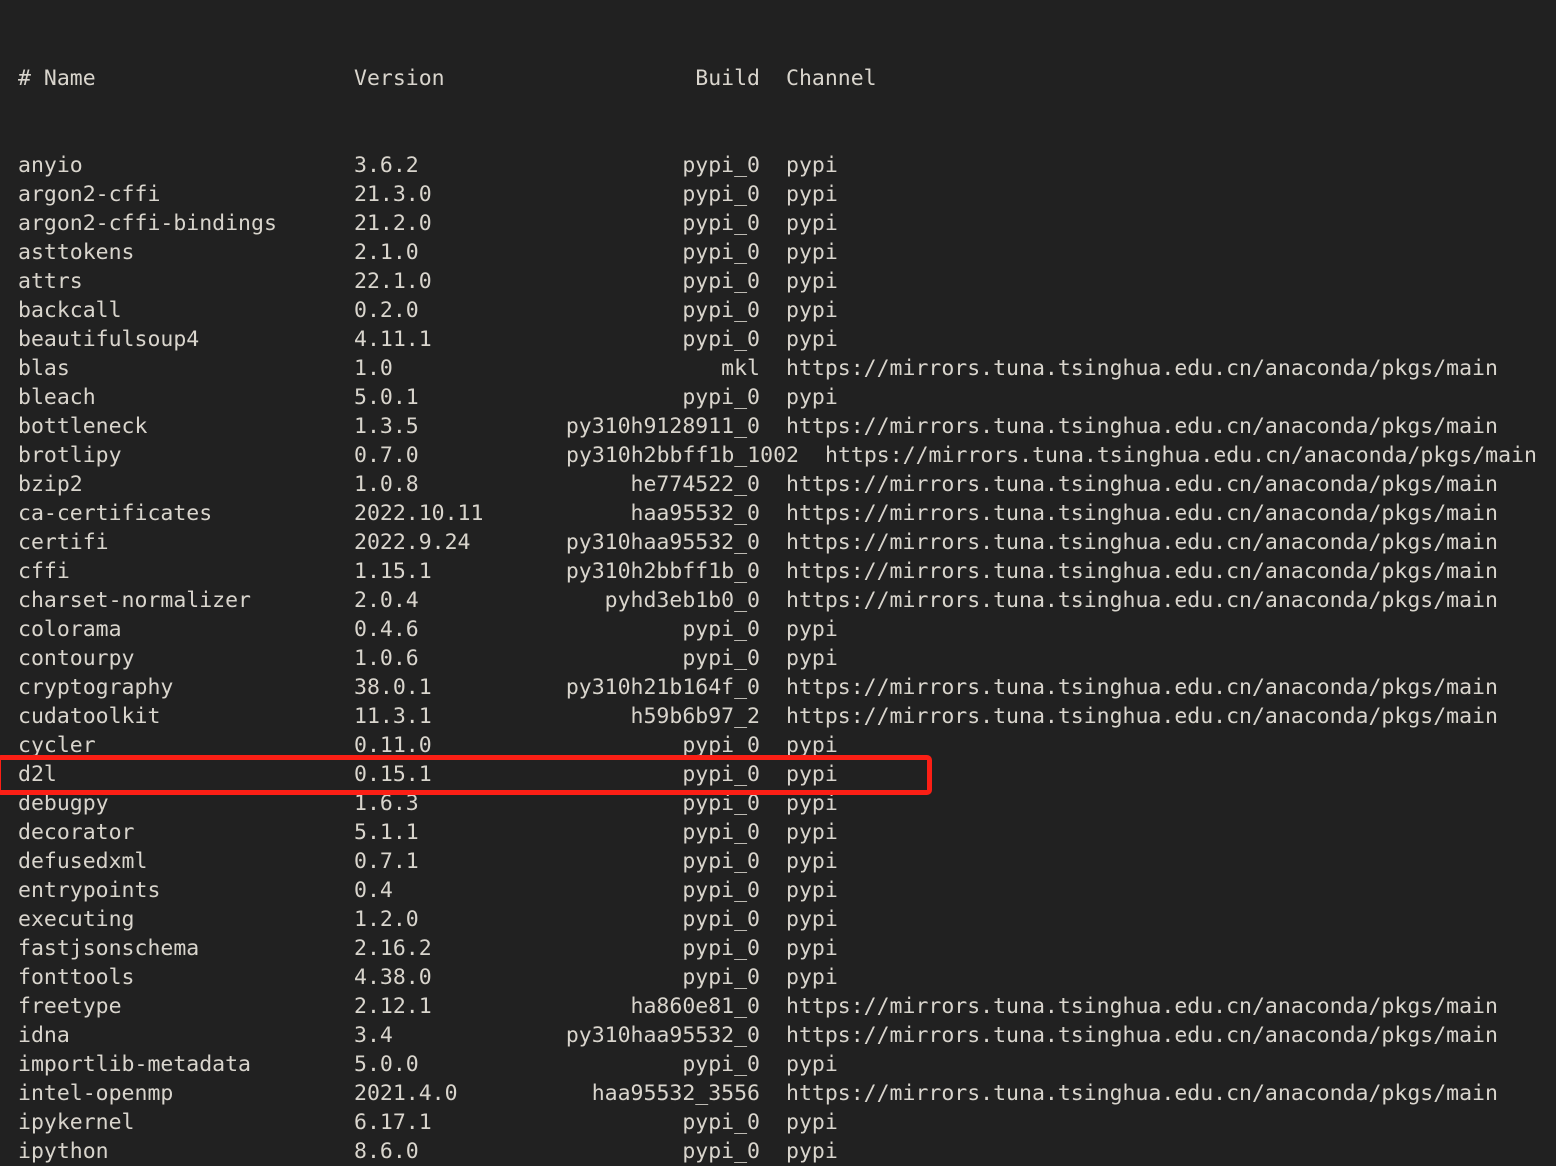 The width and height of the screenshot is (1556, 1166). What do you see at coordinates (695, 716) in the screenshot?
I see `package-build: h59b6b97_2` at bounding box center [695, 716].